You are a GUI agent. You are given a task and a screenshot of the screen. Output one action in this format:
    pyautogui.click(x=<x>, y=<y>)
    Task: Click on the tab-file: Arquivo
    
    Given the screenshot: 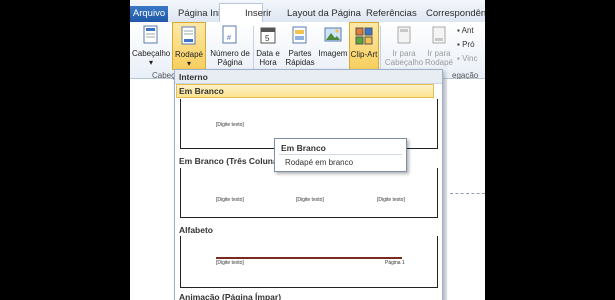 What is the action you would take?
    pyautogui.click(x=149, y=14)
    